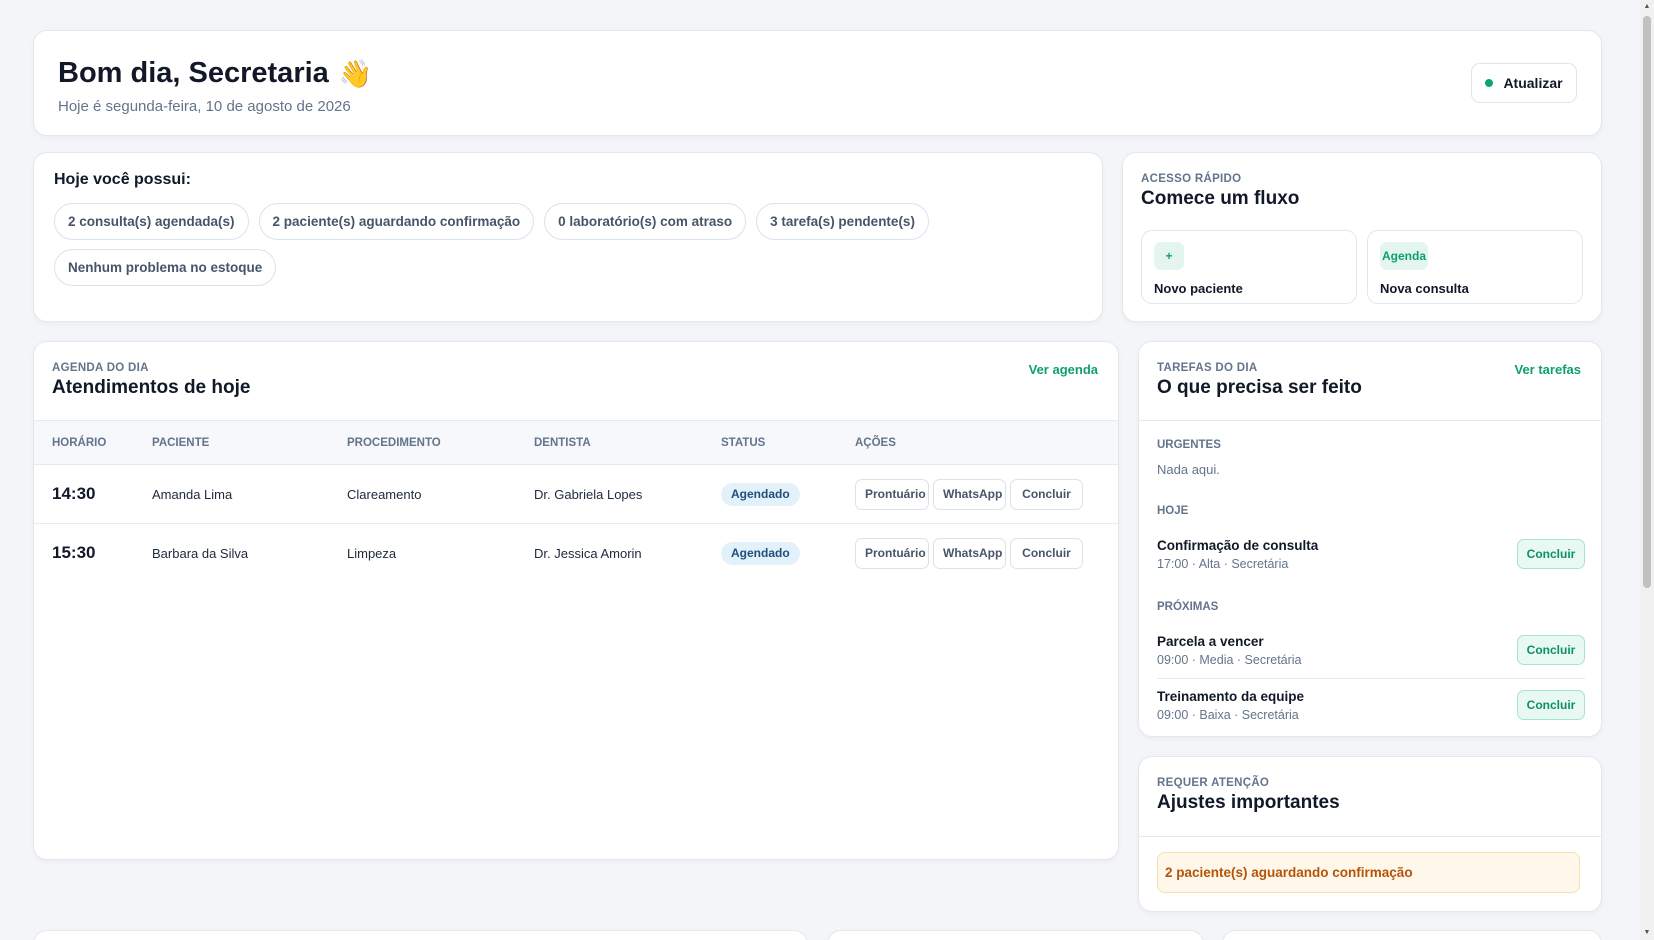 The image size is (1654, 940). What do you see at coordinates (1063, 369) in the screenshot?
I see `view-agenda-link: Ver agenda` at bounding box center [1063, 369].